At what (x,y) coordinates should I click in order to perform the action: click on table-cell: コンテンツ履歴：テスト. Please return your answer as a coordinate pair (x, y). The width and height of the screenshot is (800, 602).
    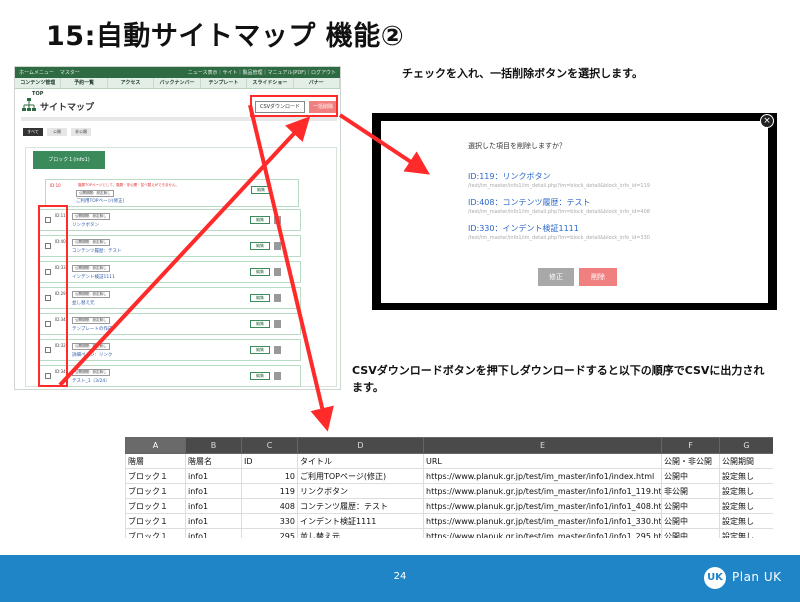
    Looking at the image, I should click on (360, 506).